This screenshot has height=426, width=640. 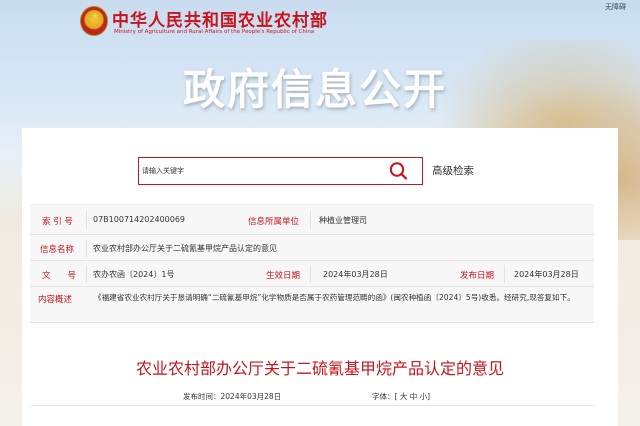 What do you see at coordinates (615, 7) in the screenshot?
I see `accessibility-link: 无障碍` at bounding box center [615, 7].